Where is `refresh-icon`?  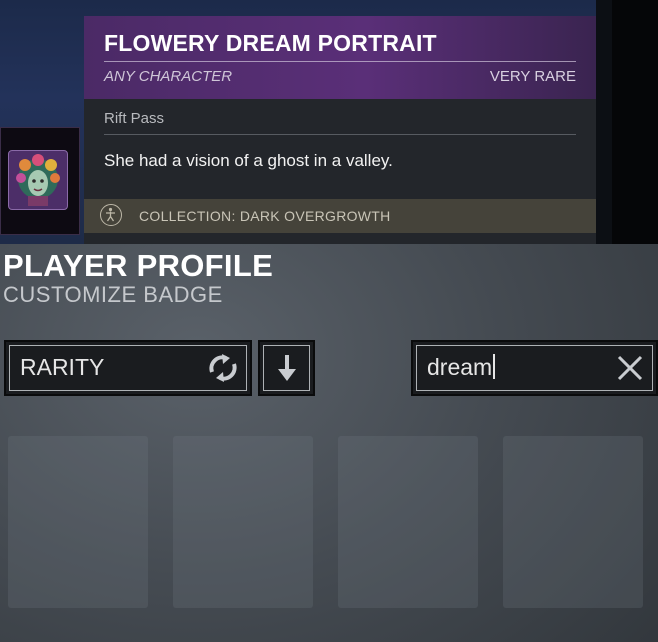
refresh-icon is located at coordinates (223, 370).